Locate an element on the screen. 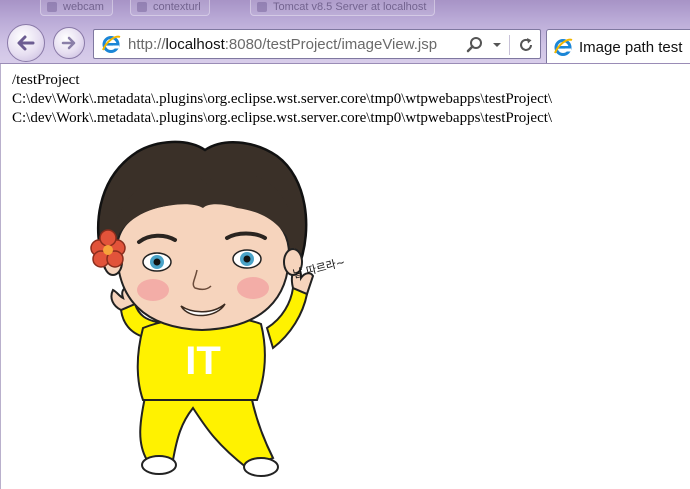 The width and height of the screenshot is (690, 489). url-host: localhost is located at coordinates (195, 44).